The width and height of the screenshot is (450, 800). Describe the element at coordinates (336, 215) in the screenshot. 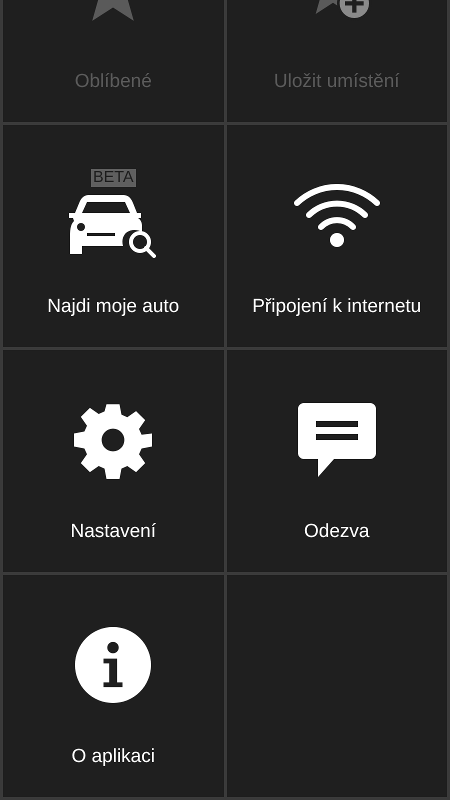

I see `wifi-icon` at that location.